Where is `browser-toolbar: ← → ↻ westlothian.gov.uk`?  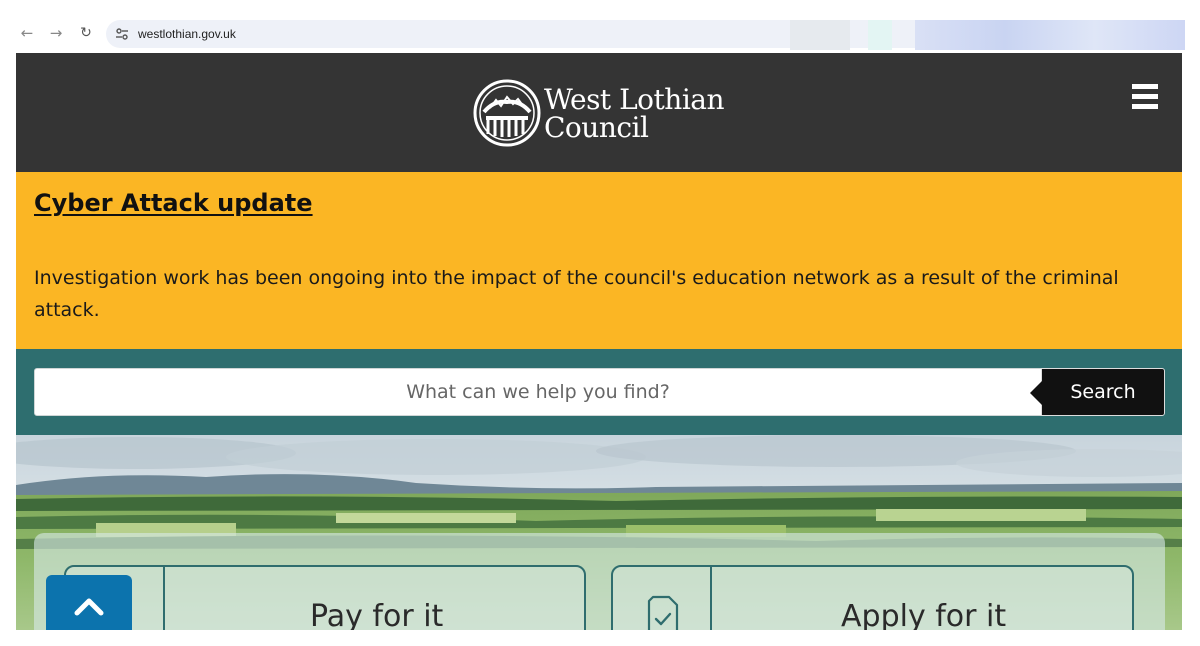 browser-toolbar: ← → ↻ westlothian.gov.uk is located at coordinates (600, 25).